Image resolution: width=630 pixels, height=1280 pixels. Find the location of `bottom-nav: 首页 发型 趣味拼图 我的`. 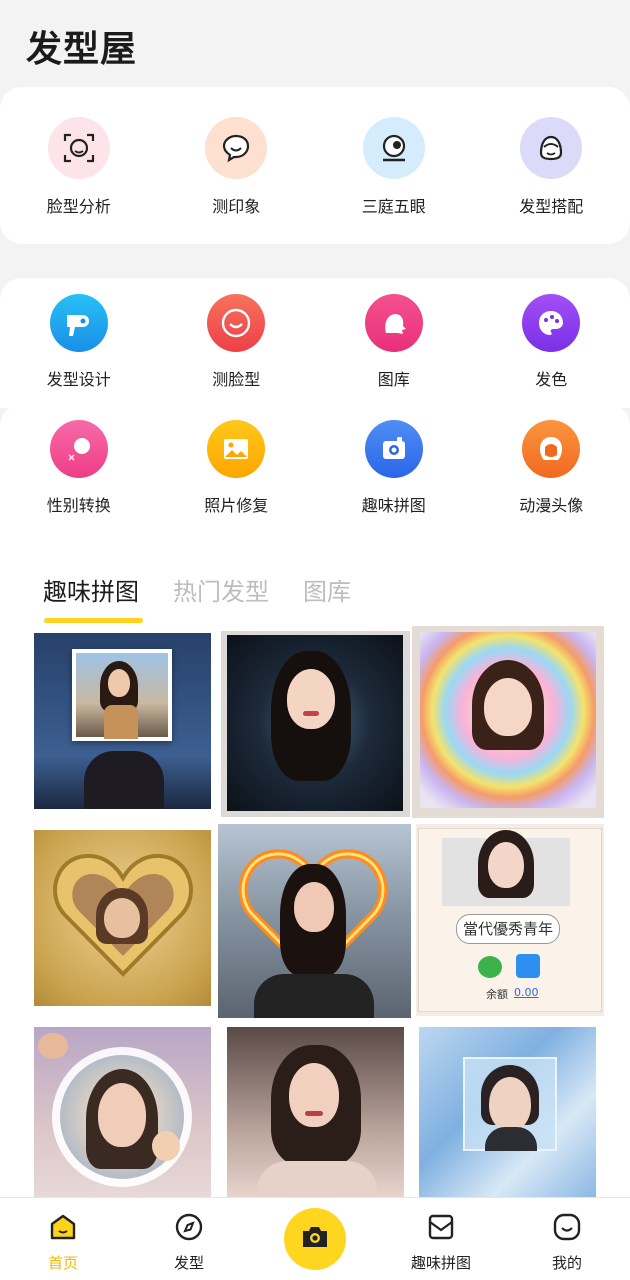

bottom-nav: 首页 发型 趣味拼图 我的 is located at coordinates (315, 1238).